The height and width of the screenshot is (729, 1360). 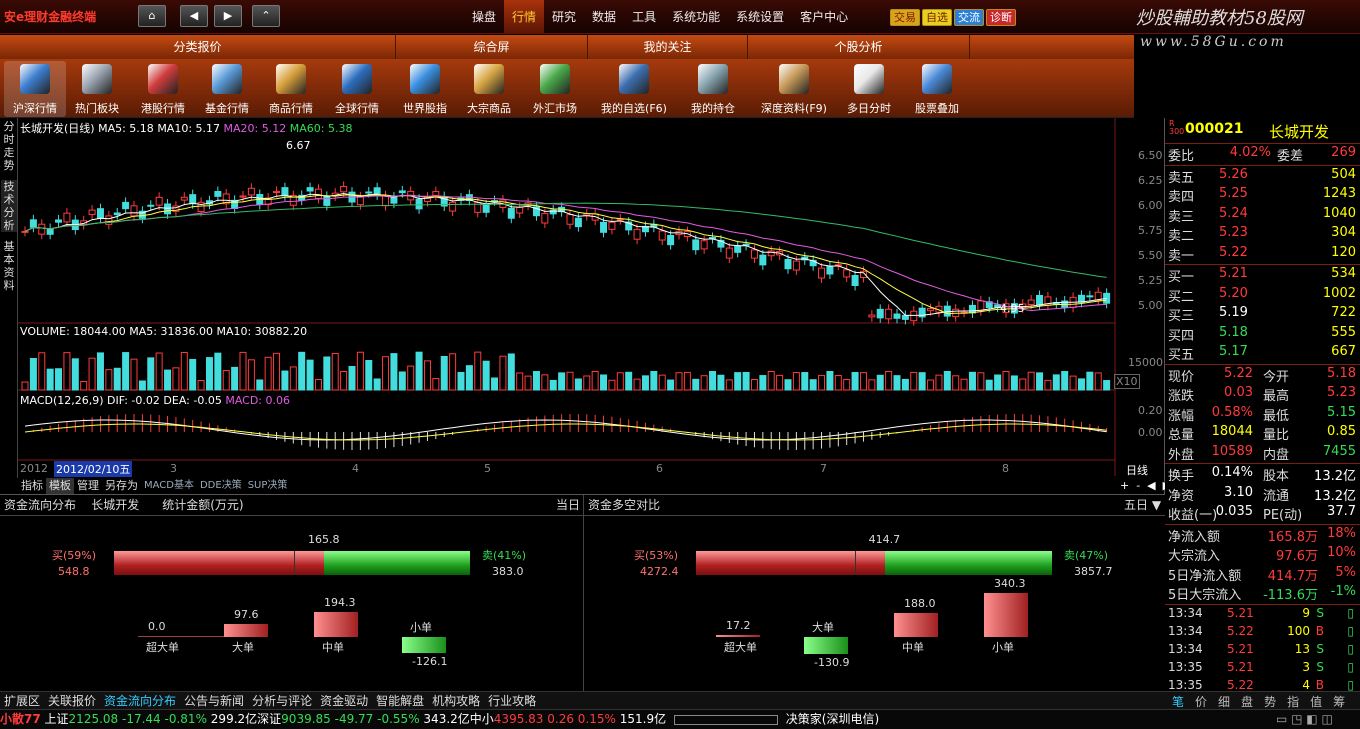 I want to click on tick-scroll-arrow-icon: ▯, so click(x=1350, y=648).